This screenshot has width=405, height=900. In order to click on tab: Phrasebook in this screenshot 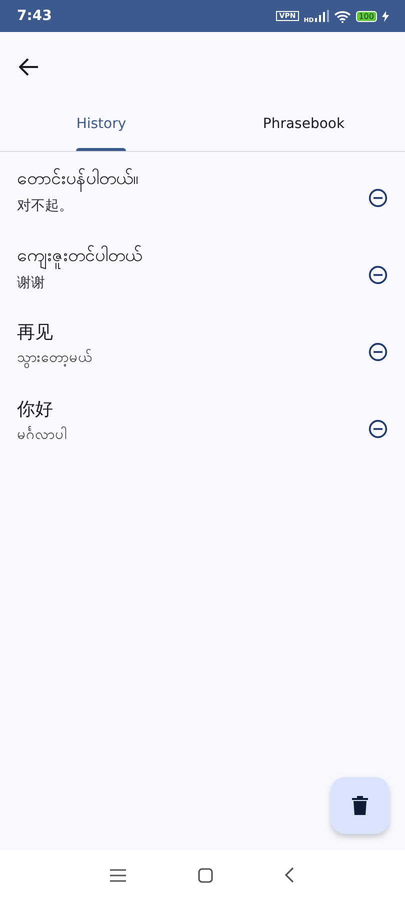, I will do `click(303, 126)`.